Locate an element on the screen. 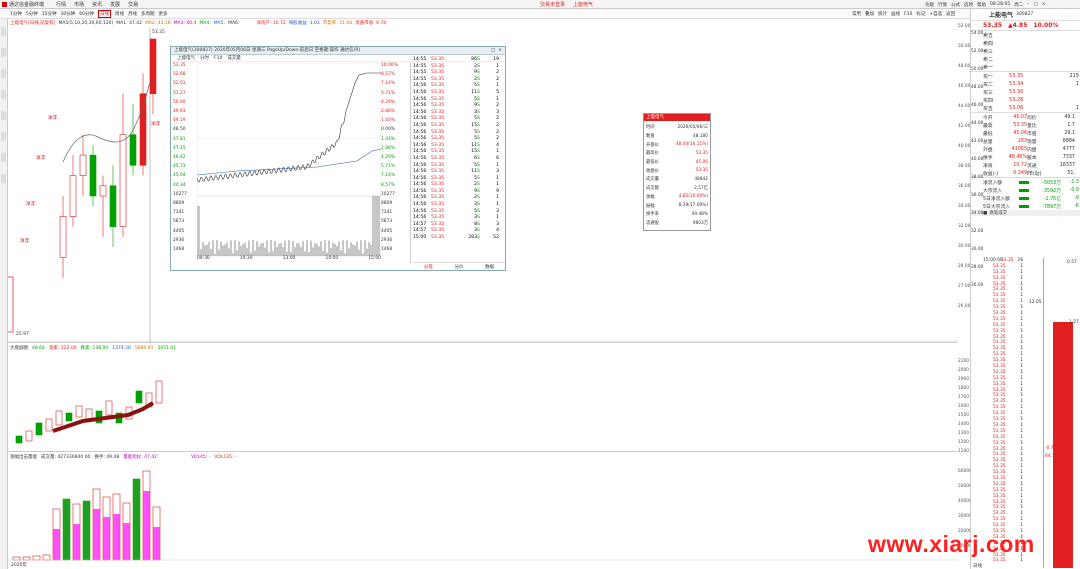 The image size is (1080, 569). tick-cell: 11 is located at coordinates (474, 172).